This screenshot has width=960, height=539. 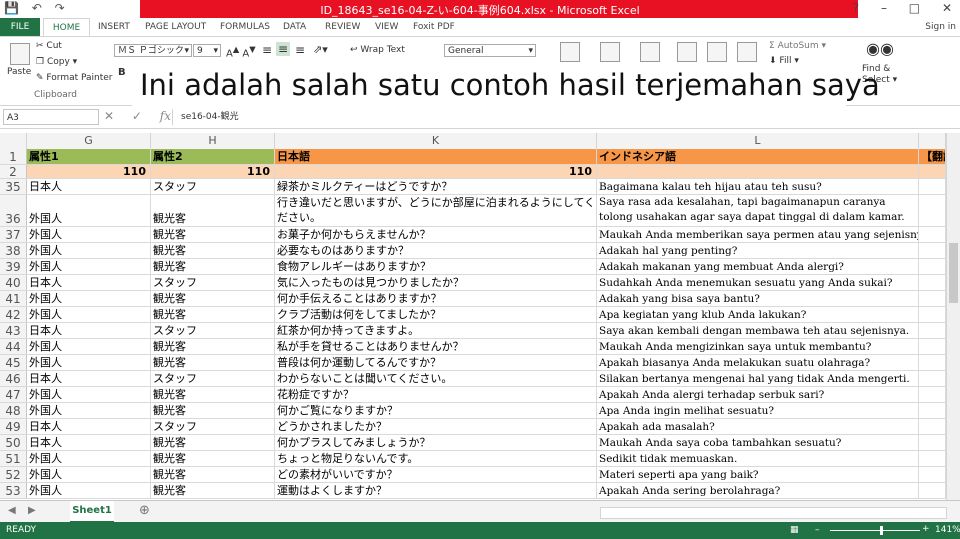 I want to click on paste-icon, so click(x=20, y=54).